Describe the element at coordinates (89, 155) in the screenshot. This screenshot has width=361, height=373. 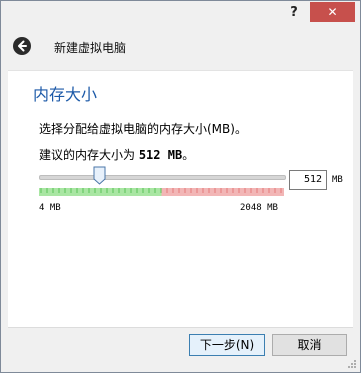
I see `recommendation-prefix: 建议的内存大小为` at that location.